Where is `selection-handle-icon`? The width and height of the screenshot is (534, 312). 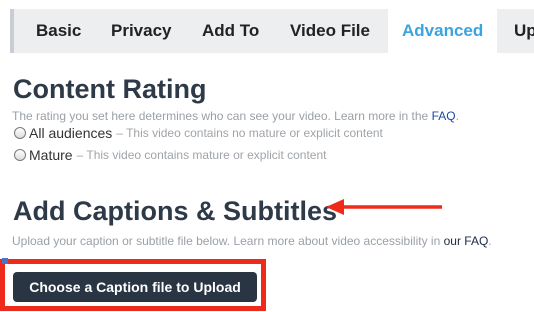 selection-handle-icon is located at coordinates (5, 261).